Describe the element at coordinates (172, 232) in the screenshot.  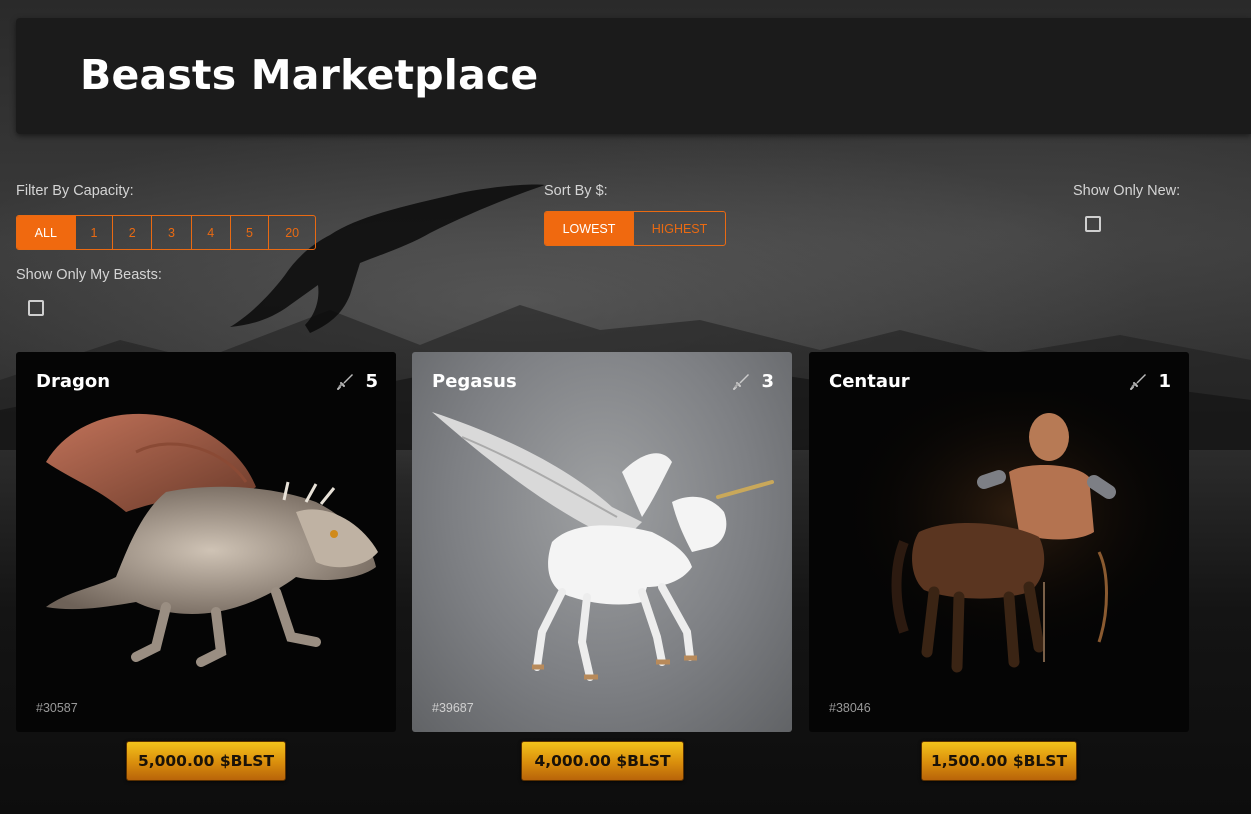
I see `capacity-option-3: 3` at that location.